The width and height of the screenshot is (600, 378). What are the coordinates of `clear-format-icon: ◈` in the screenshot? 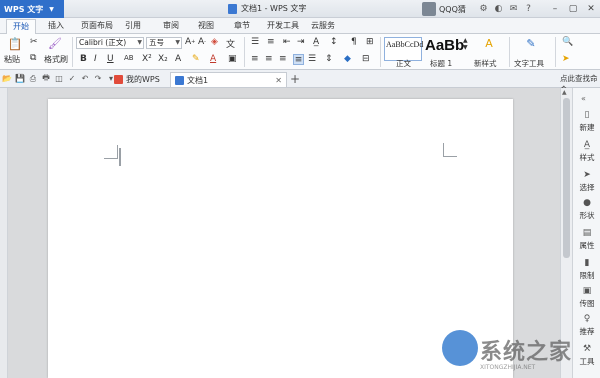 It's located at (214, 42).